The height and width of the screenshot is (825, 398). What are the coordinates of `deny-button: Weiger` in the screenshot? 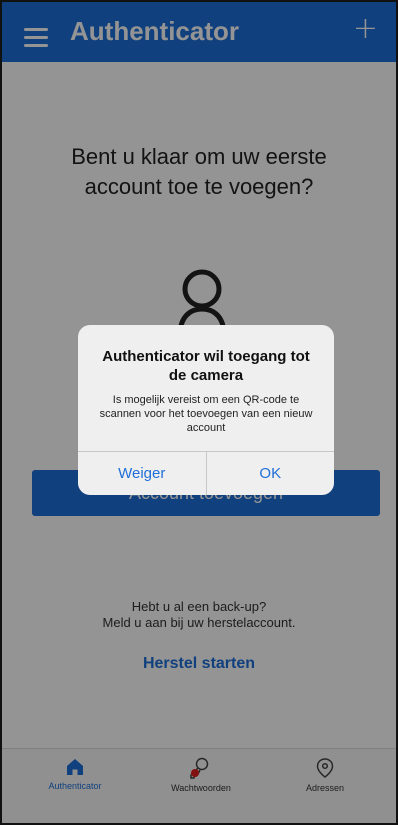 It's located at (142, 473).